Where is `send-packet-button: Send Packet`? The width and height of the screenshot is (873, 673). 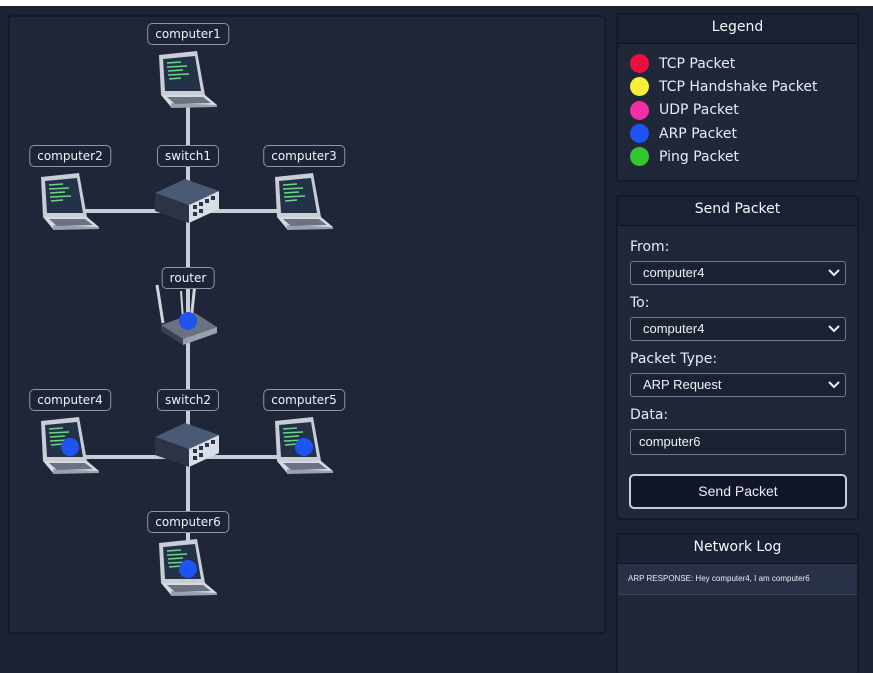
send-packet-button: Send Packet is located at coordinates (738, 491).